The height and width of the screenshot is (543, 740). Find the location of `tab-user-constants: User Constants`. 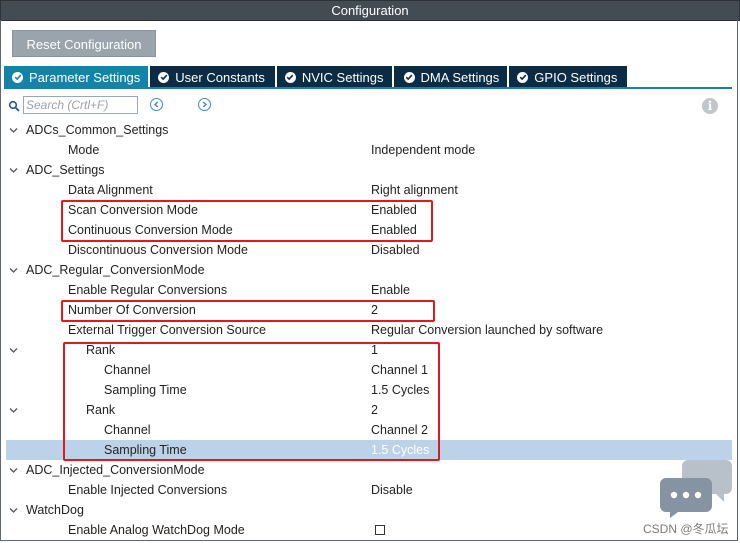

tab-user-constants: User Constants is located at coordinates (213, 77).